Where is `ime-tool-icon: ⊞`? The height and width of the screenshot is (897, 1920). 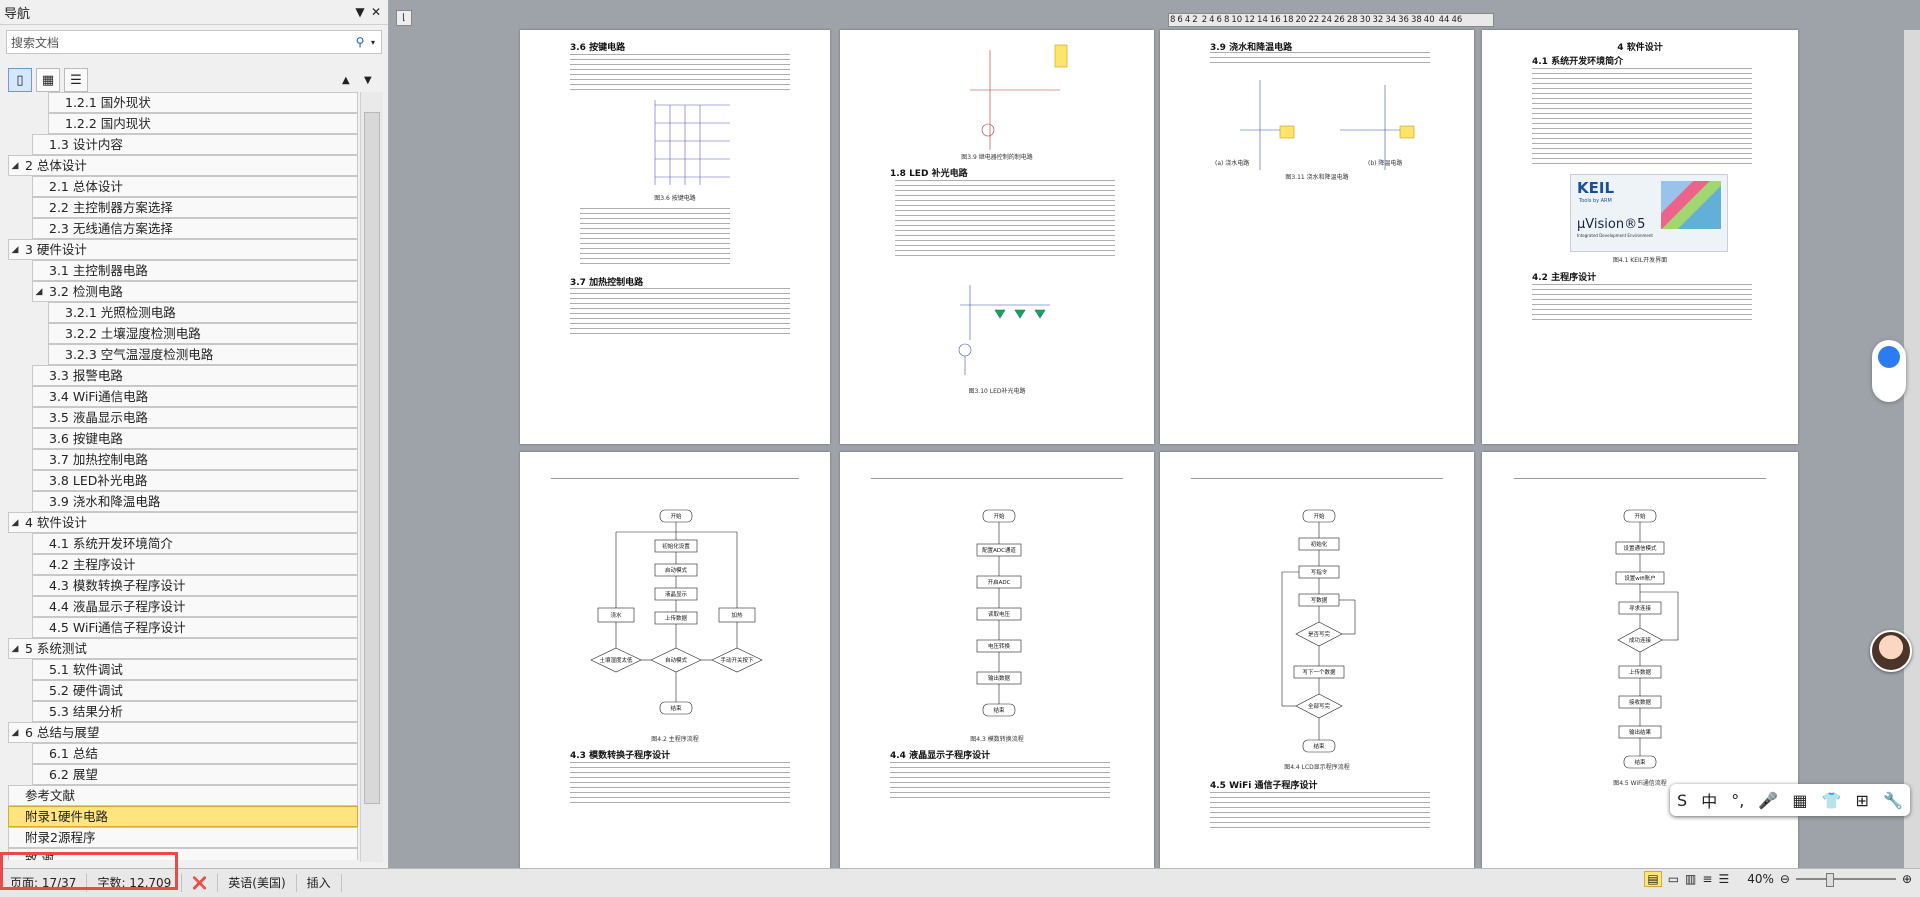 ime-tool-icon: ⊞ is located at coordinates (1862, 800).